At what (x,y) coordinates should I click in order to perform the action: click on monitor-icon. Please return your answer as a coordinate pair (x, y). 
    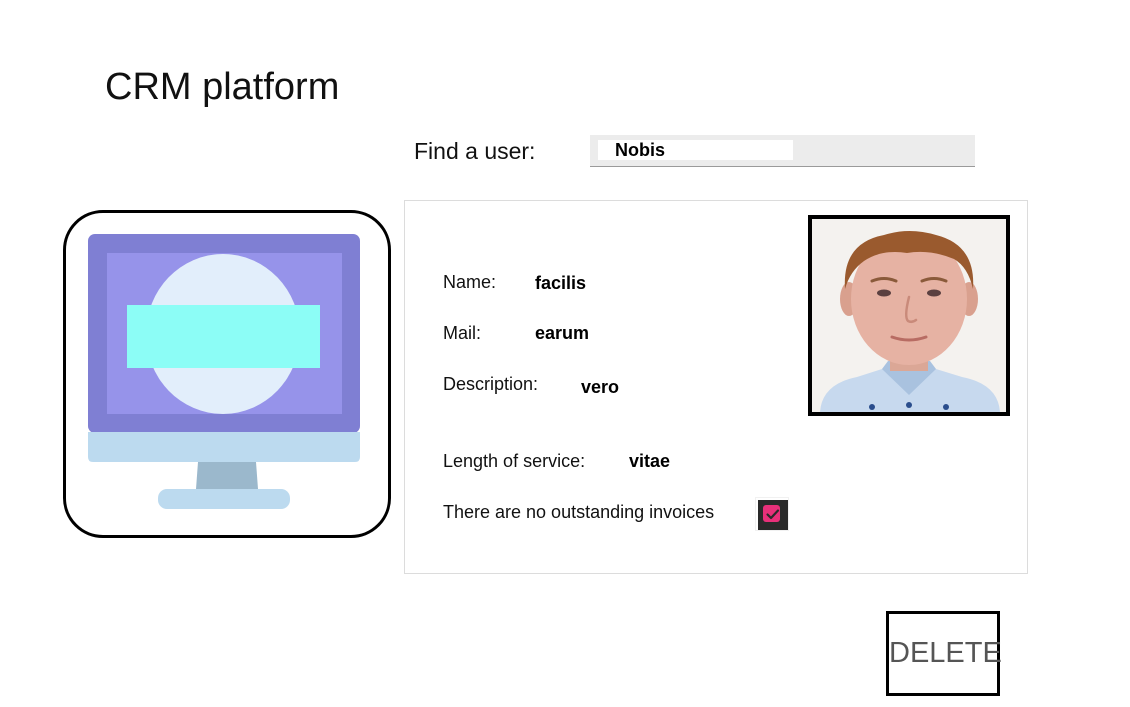
    Looking at the image, I should click on (224, 371).